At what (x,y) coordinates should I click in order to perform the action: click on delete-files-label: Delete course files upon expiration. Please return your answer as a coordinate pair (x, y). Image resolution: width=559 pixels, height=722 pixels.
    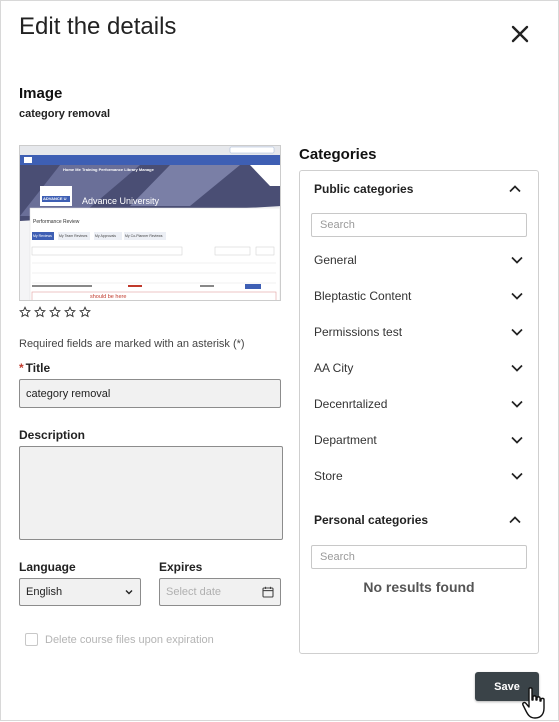
    Looking at the image, I should click on (129, 639).